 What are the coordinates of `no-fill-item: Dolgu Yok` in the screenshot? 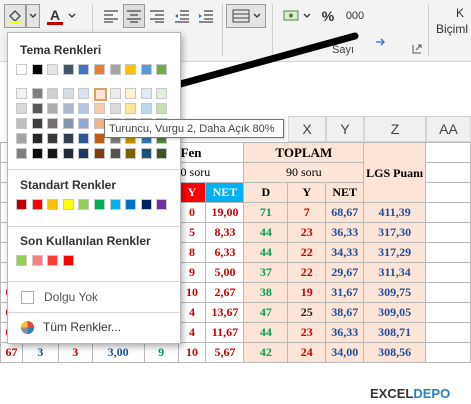 It's located at (94, 297).